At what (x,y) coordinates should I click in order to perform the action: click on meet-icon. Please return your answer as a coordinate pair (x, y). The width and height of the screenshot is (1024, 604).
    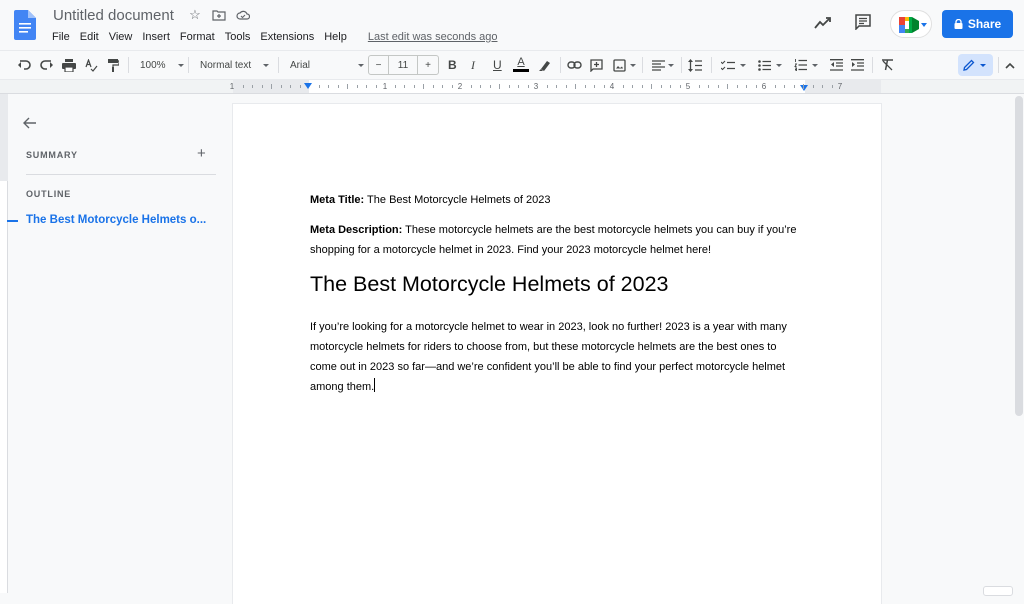
    Looking at the image, I should click on (909, 25).